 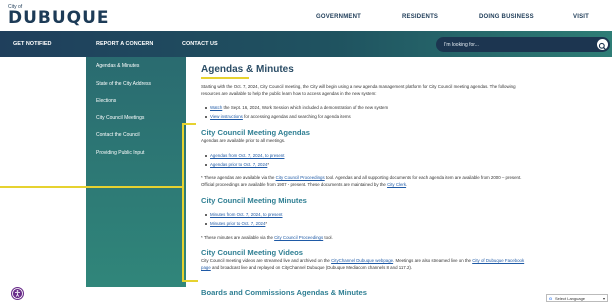 I want to click on city-logo: City of DUBUQUE, so click(x=59, y=16).